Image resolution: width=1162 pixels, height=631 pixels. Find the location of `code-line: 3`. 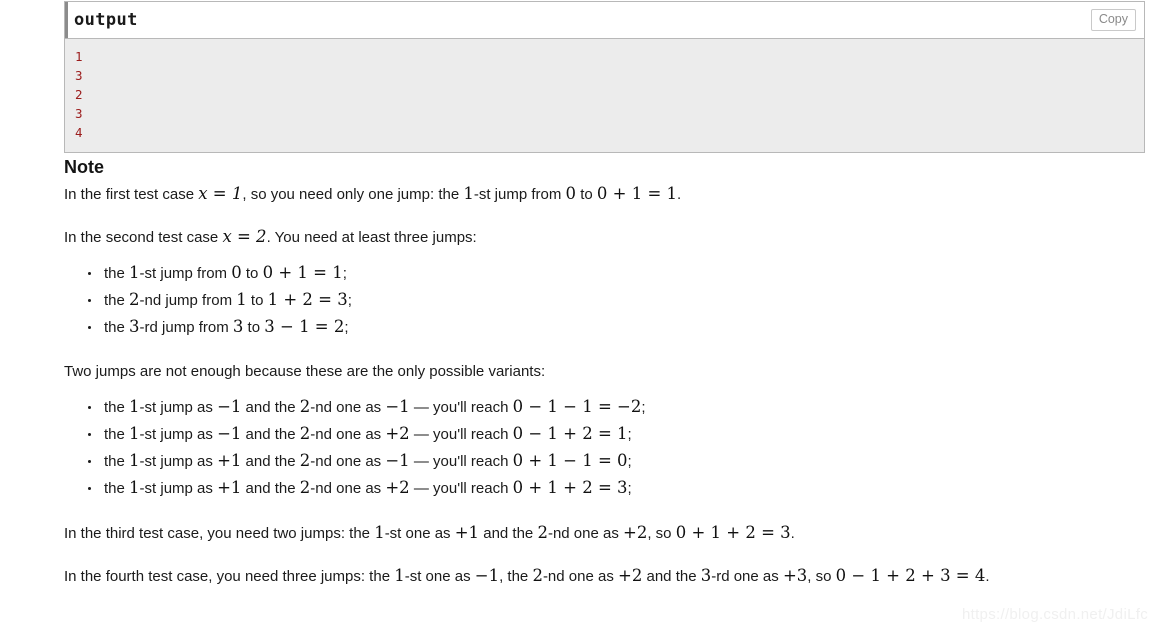

code-line: 3 is located at coordinates (79, 113).